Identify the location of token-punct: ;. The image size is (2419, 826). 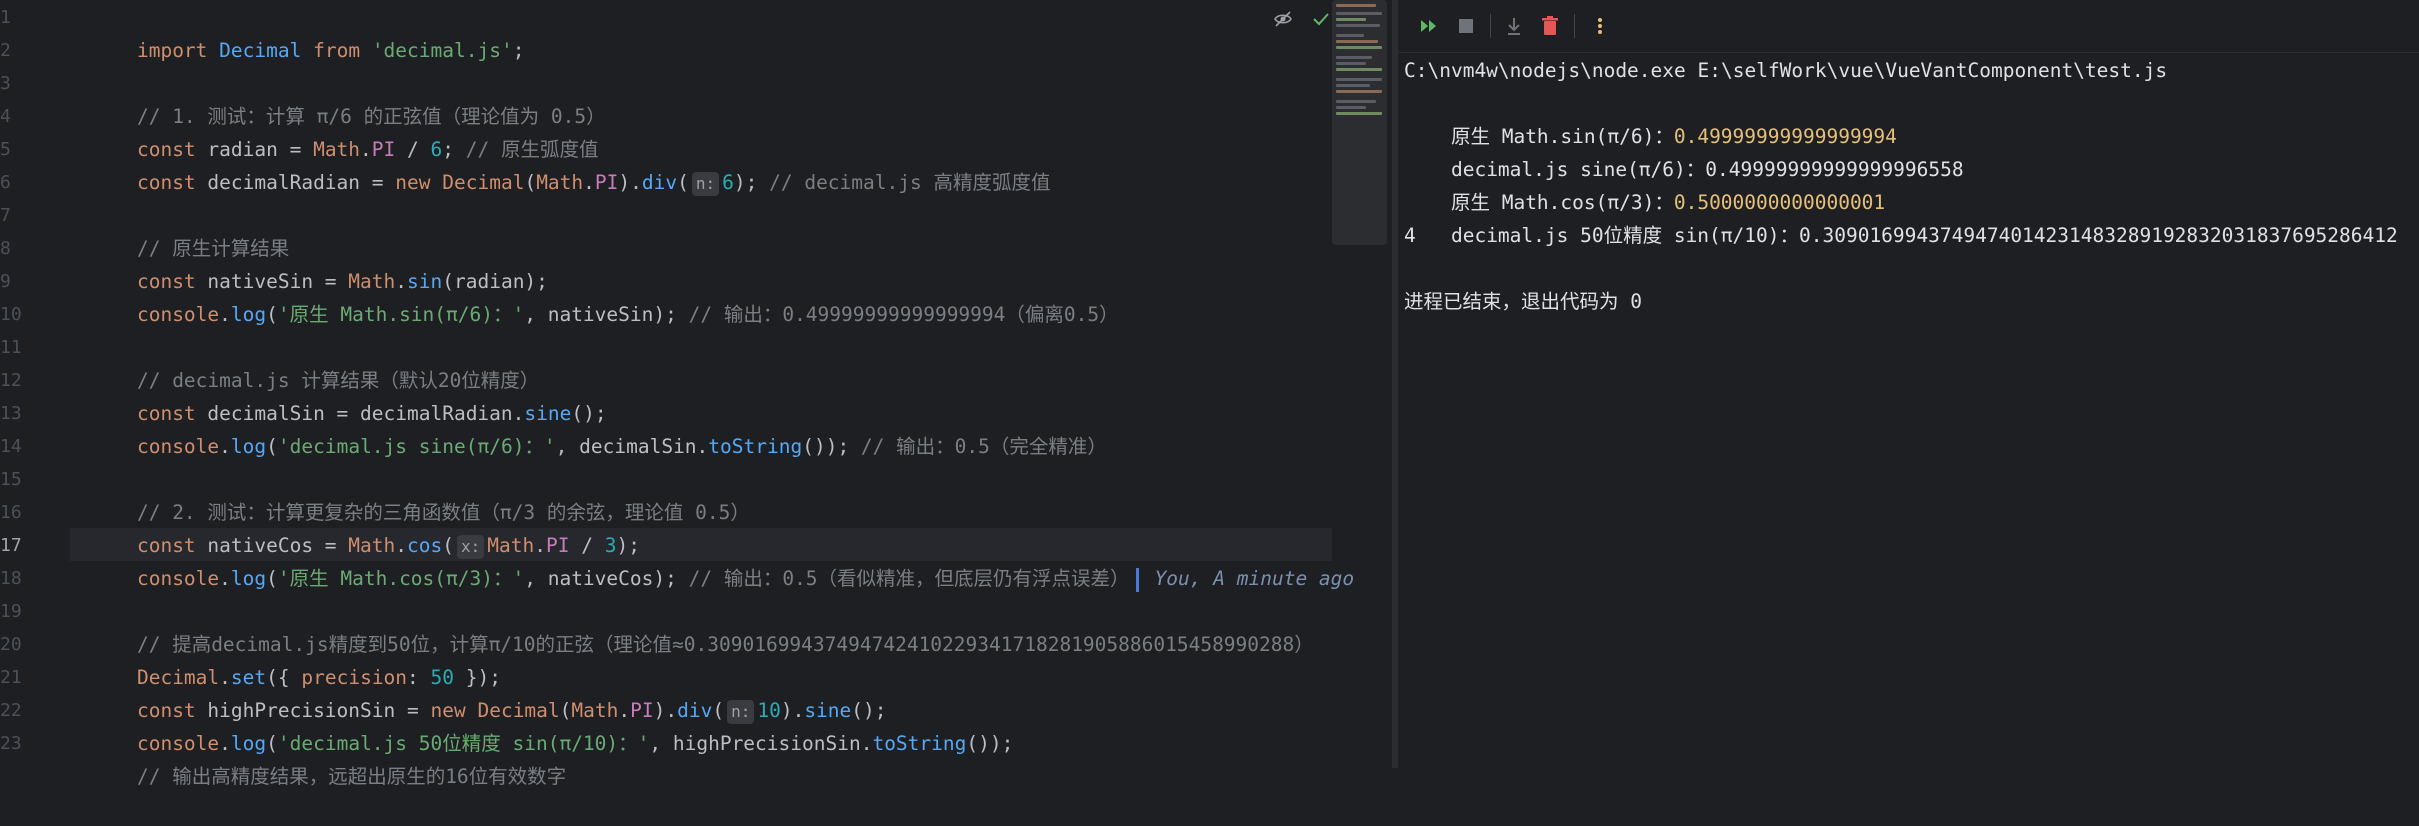
(518, 50).